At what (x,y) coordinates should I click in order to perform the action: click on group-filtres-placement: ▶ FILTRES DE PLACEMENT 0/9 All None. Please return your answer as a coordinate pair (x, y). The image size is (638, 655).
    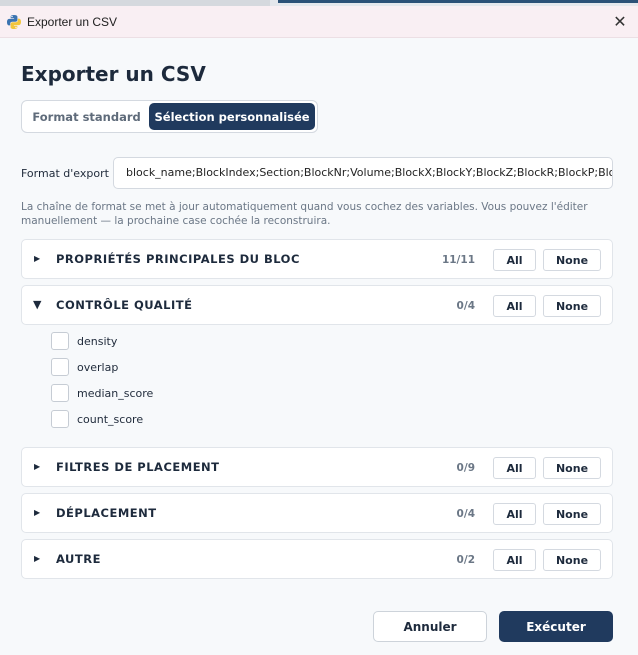
    Looking at the image, I should click on (317, 467).